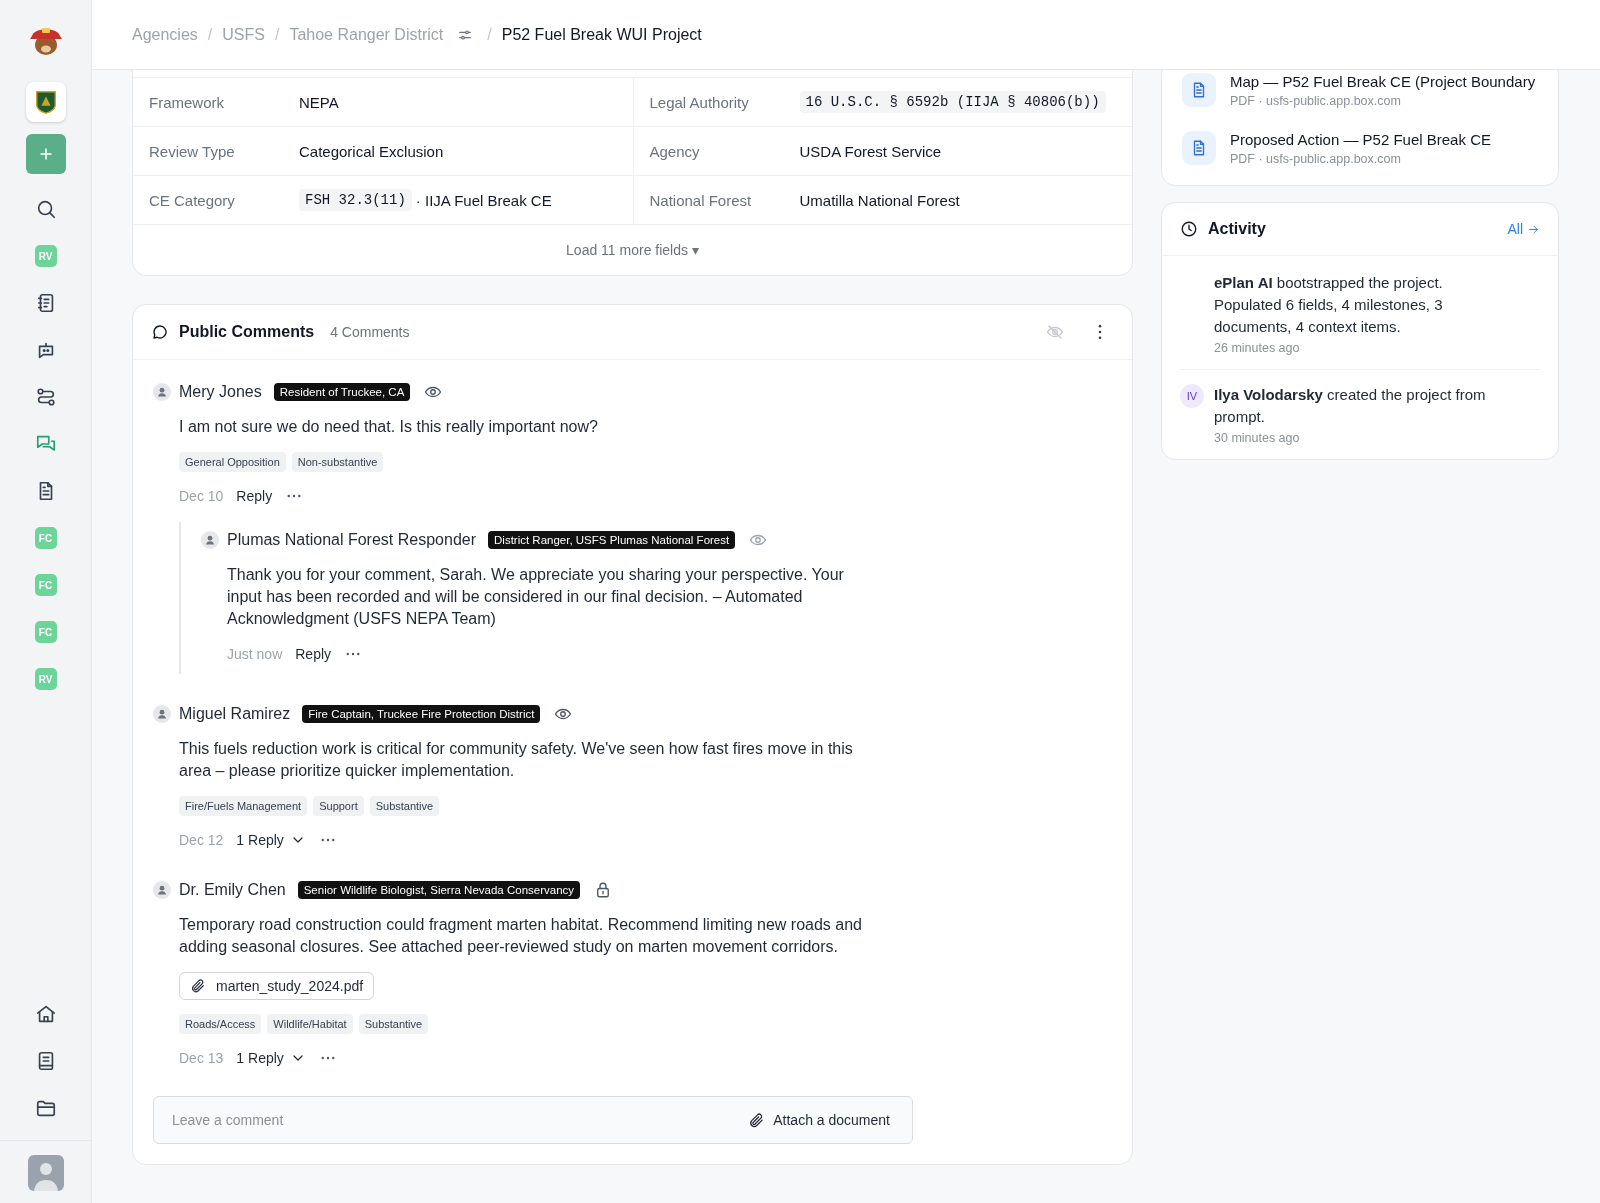 The image size is (1600, 1203). I want to click on activity-text: Ilya Volodarsky created the project from prompt., so click(1350, 406).